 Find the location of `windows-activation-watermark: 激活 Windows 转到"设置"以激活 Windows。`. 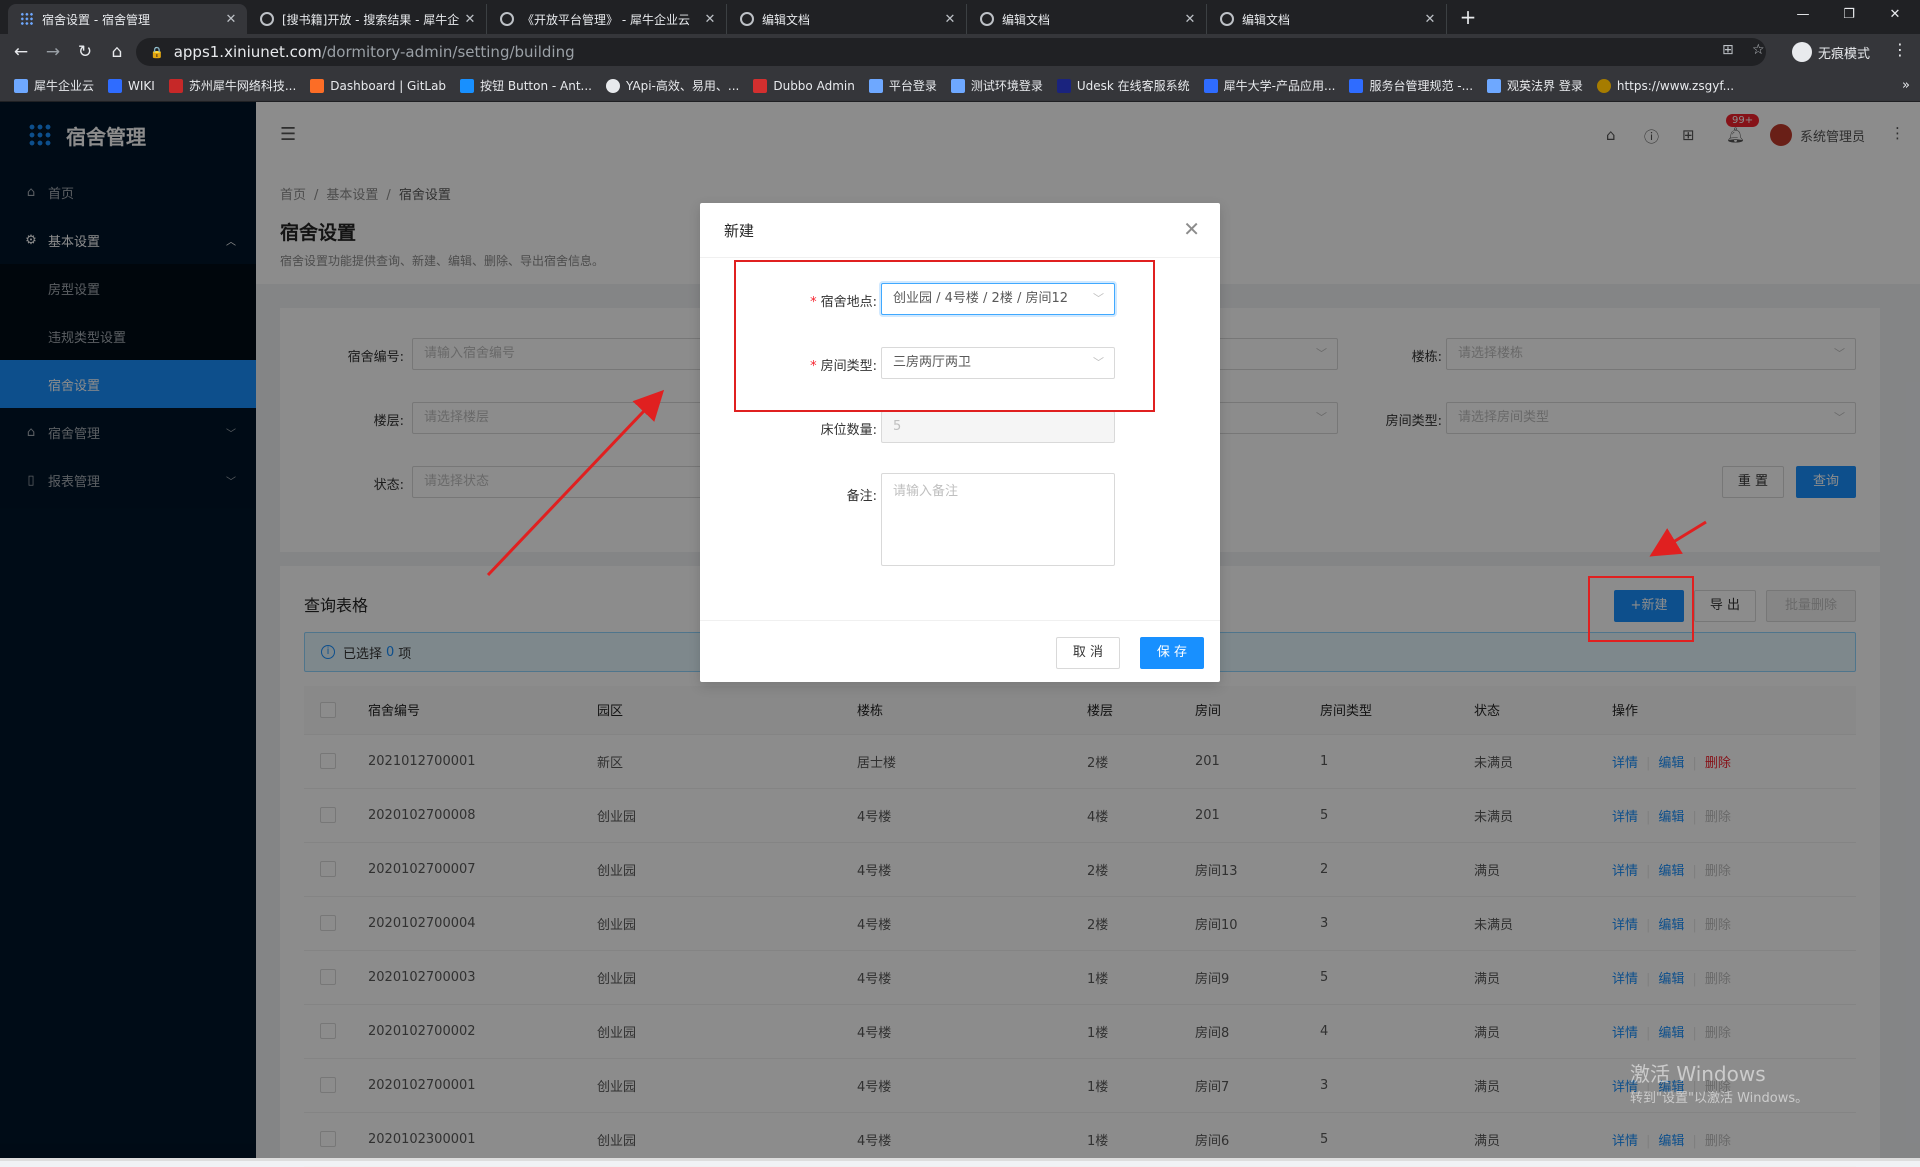

windows-activation-watermark: 激活 Windows 转到"设置"以激活 Windows。 is located at coordinates (1719, 1082).